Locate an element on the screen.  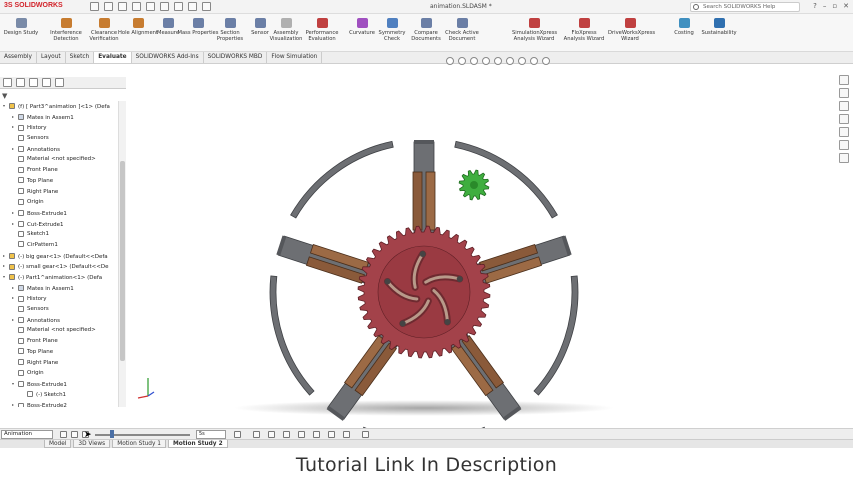
animation-wizard-icon is located at coordinates (256, 434).